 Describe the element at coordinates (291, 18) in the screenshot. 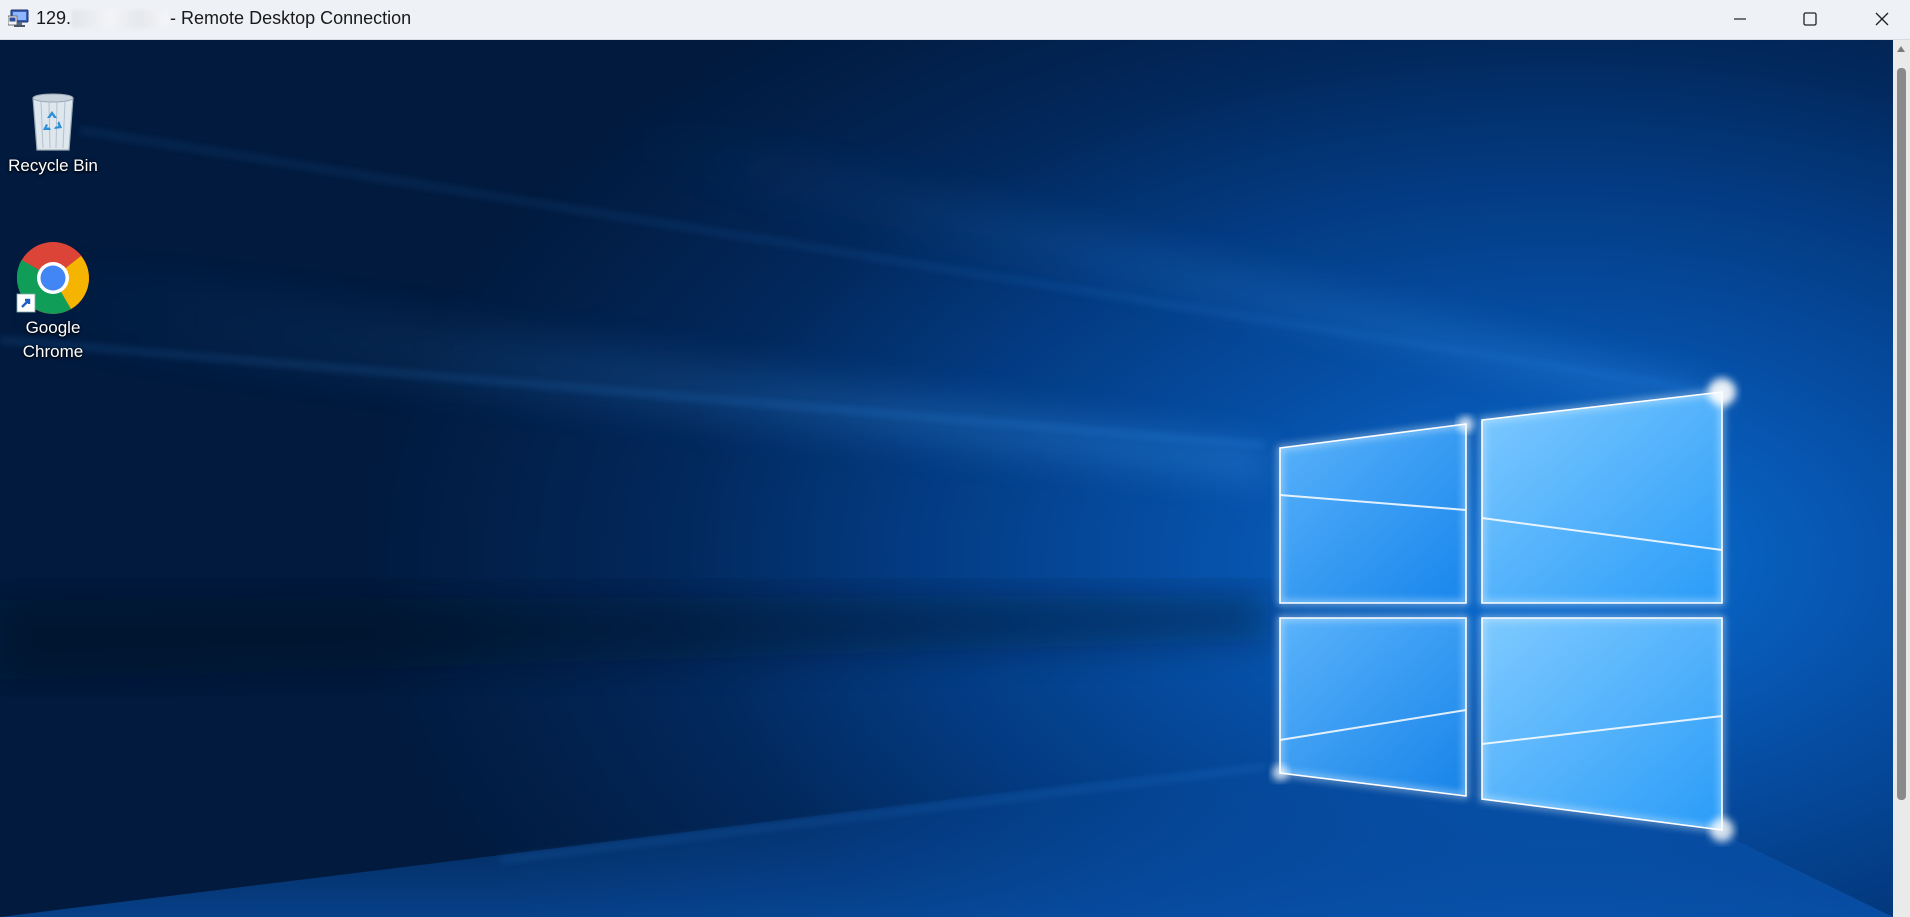

I see `title-suffix: - Remote Desktop Connection` at that location.